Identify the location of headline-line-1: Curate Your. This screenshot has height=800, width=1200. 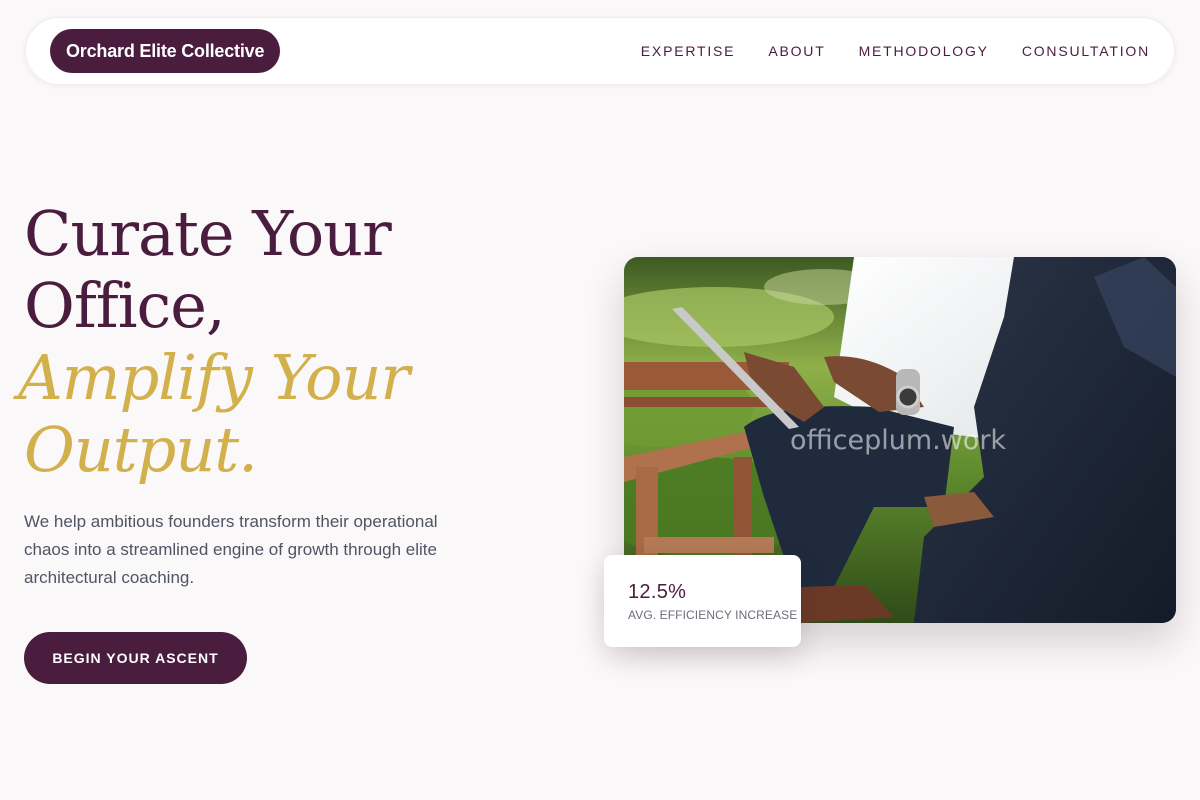
(208, 233).